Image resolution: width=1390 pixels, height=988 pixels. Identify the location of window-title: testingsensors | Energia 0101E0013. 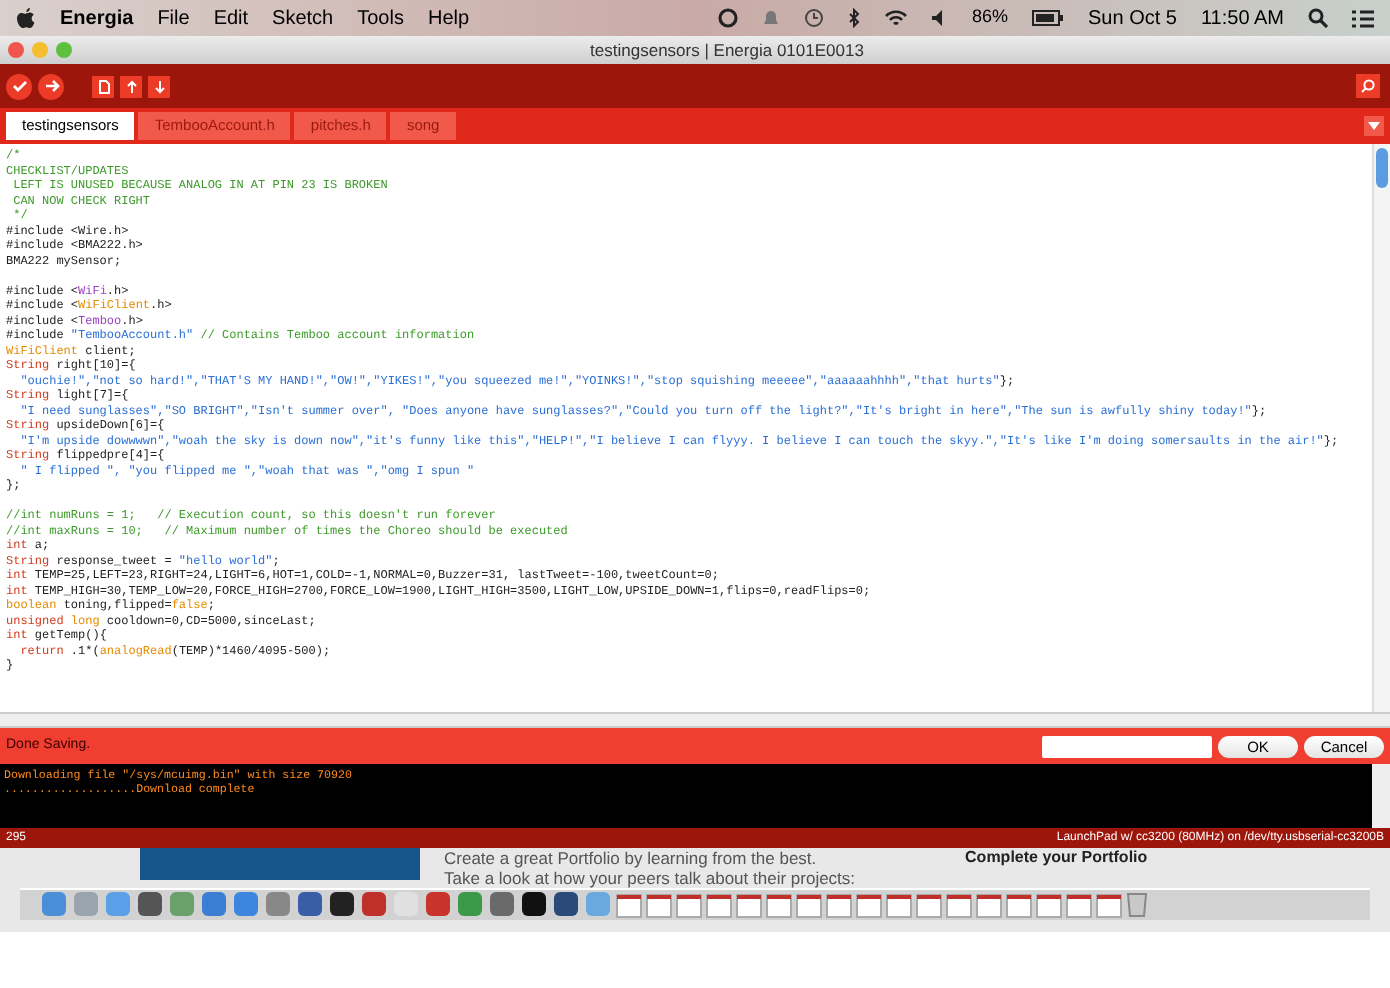
(727, 50).